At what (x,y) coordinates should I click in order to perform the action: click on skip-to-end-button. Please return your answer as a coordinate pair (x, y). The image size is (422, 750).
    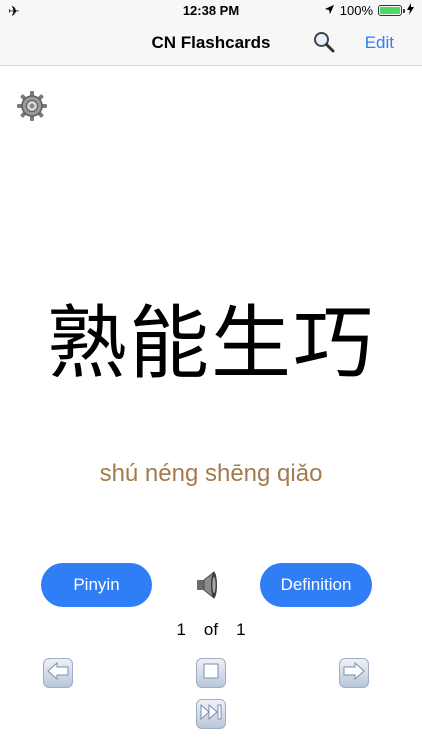
    Looking at the image, I should click on (211, 714).